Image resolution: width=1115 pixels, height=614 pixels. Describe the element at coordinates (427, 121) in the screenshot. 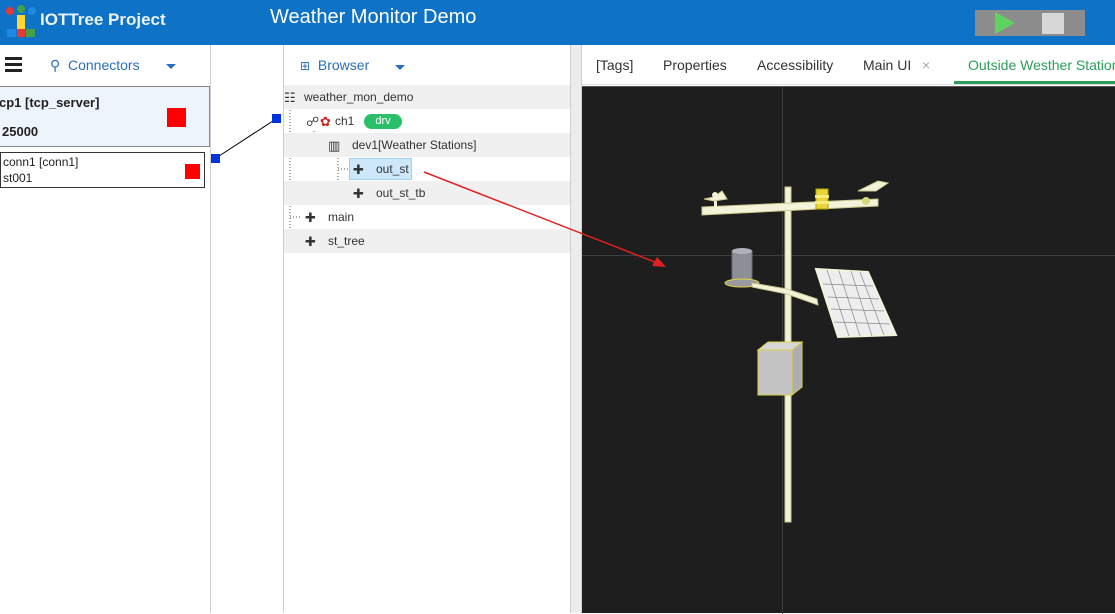

I see `tree-node-ch1: ☍ ✿ ch1 drv` at that location.